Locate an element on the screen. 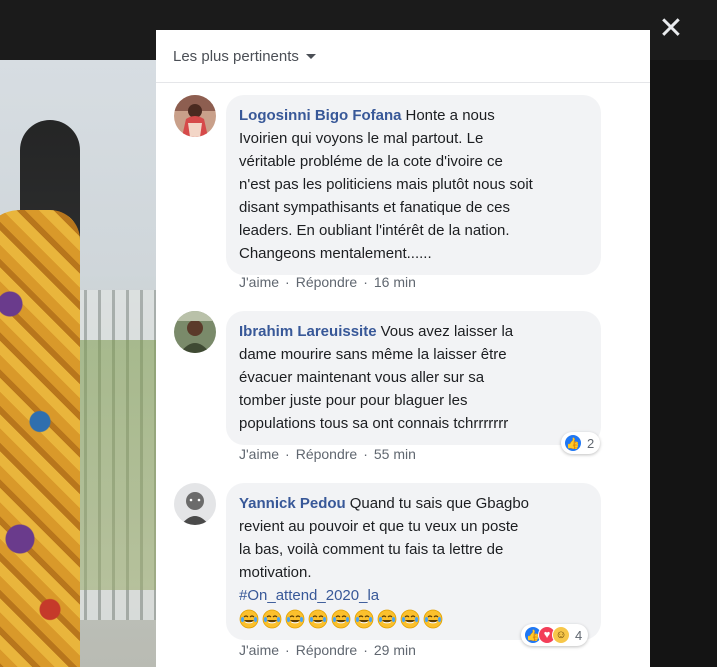 This screenshot has width=717, height=667. sort-label: Les plus pertinents is located at coordinates (236, 56).